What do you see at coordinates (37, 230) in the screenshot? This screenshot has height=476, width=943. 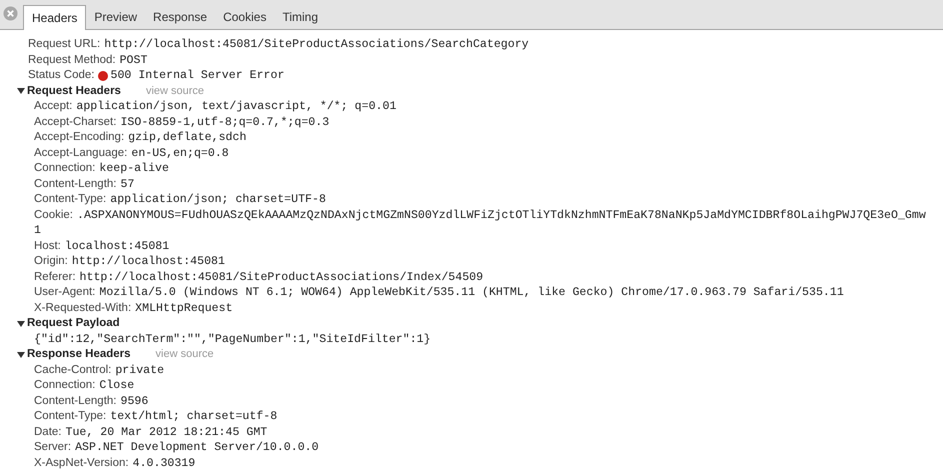 I see `header-value: 1` at bounding box center [37, 230].